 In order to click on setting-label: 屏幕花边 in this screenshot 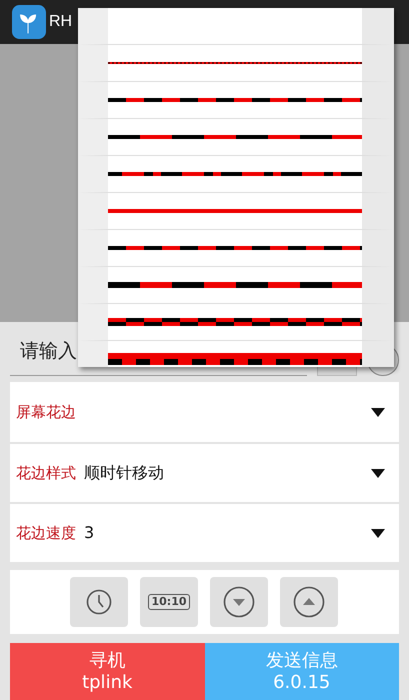, I will do `click(46, 412)`.